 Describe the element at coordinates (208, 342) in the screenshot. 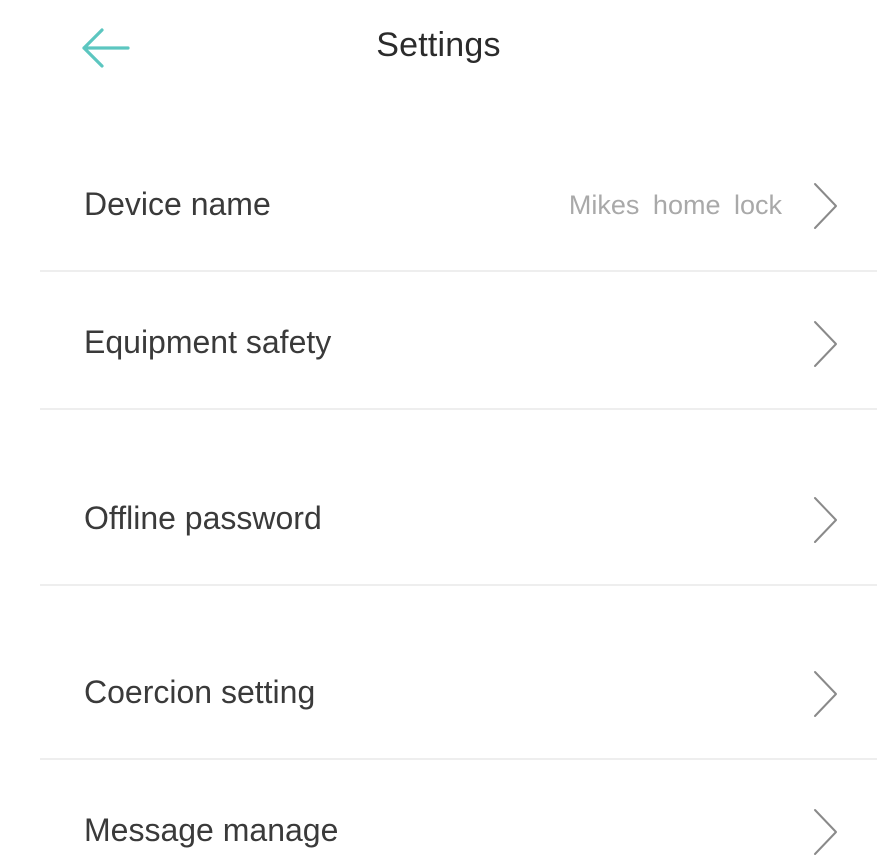

I see `settings-item-label: Equipment safety` at that location.